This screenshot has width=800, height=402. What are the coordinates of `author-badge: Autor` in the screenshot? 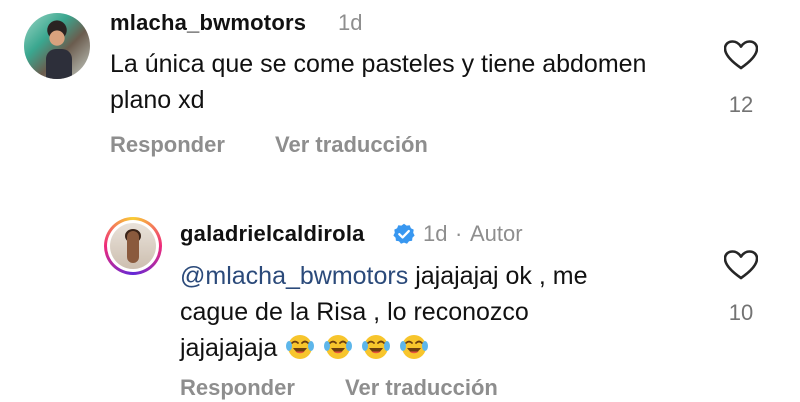 It's located at (496, 233).